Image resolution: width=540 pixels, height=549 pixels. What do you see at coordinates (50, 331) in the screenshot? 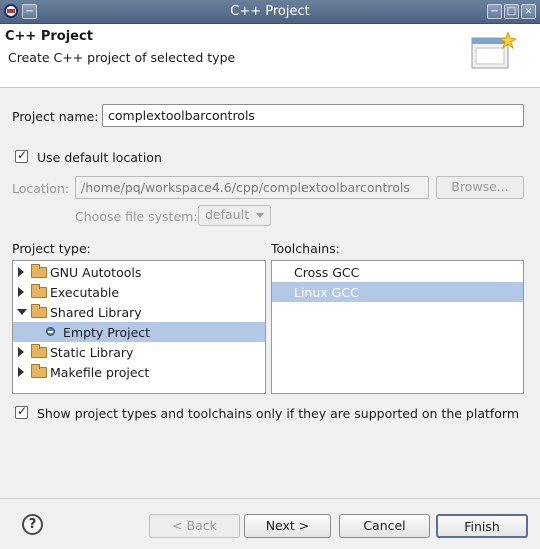
I see `project-icon` at bounding box center [50, 331].